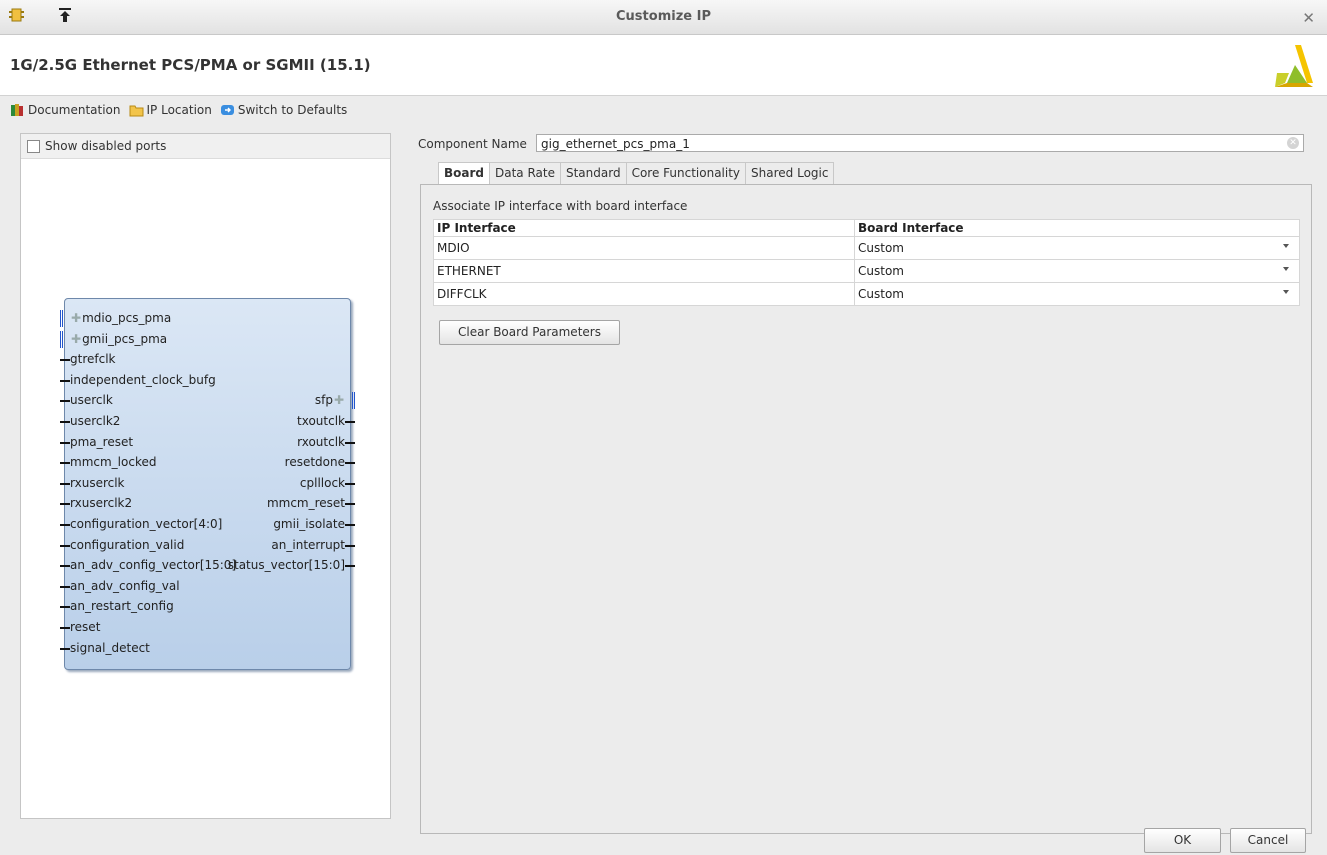 This screenshot has height=855, width=1327. I want to click on port-label: mdio_pcs_pma, so click(127, 318).